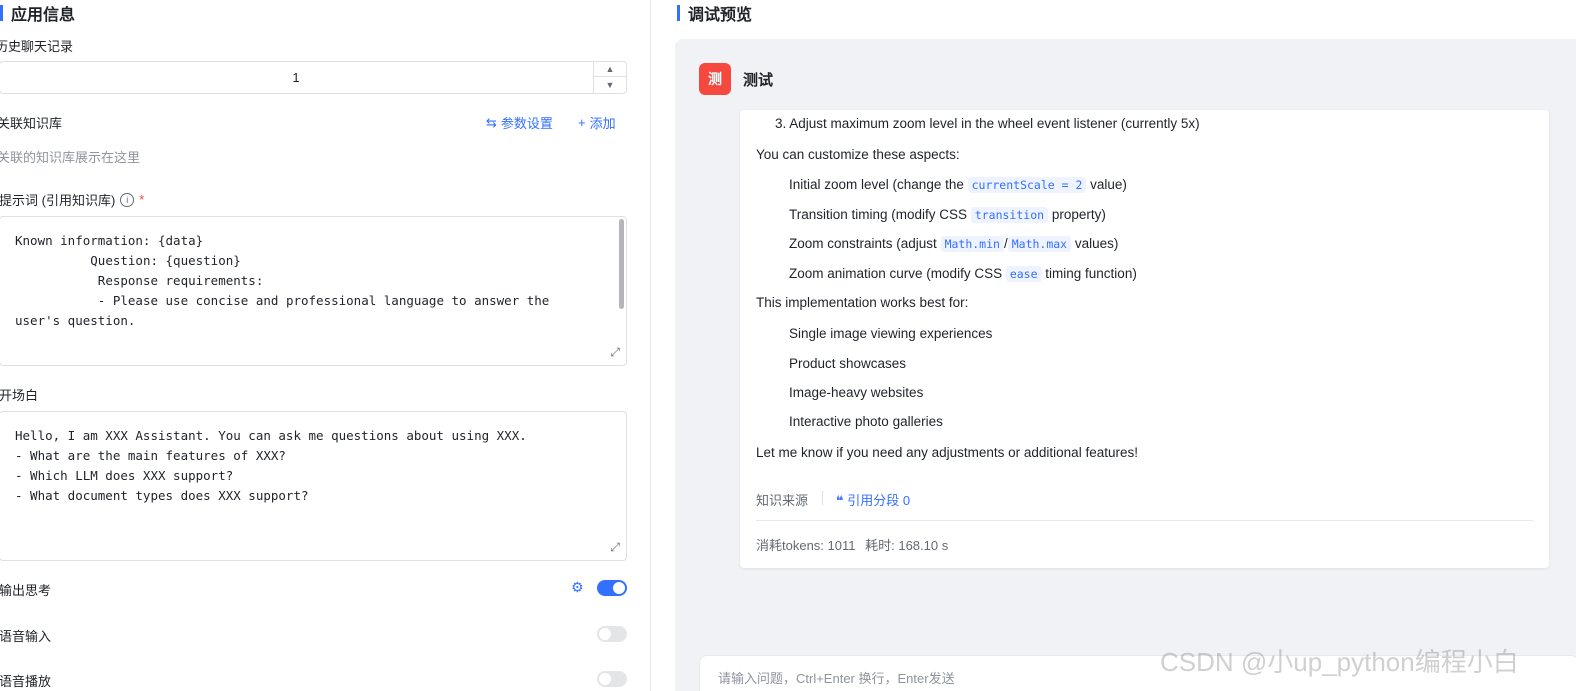  I want to click on cite-segment-link: ❝ 引用分段 0, so click(873, 499).